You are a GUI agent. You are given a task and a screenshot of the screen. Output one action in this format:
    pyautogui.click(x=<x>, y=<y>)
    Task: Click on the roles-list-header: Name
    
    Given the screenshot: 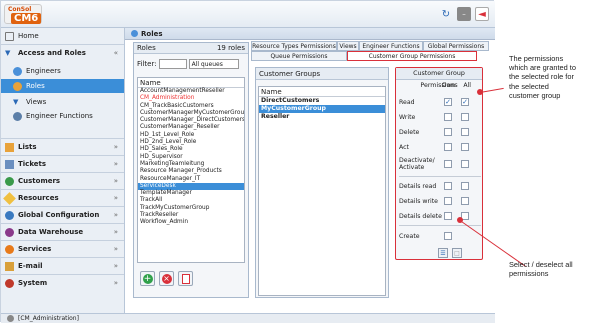 What is the action you would take?
    pyautogui.click(x=191, y=83)
    